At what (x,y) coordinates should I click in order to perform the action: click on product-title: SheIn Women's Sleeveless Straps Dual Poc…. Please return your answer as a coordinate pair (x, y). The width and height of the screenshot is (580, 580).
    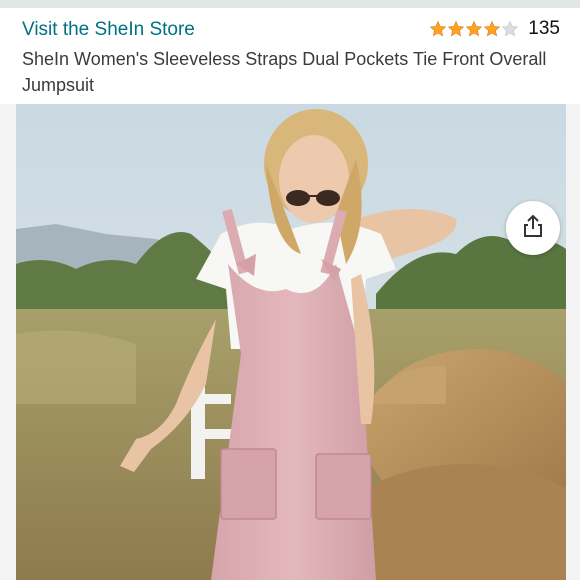
    Looking at the image, I should click on (284, 72).